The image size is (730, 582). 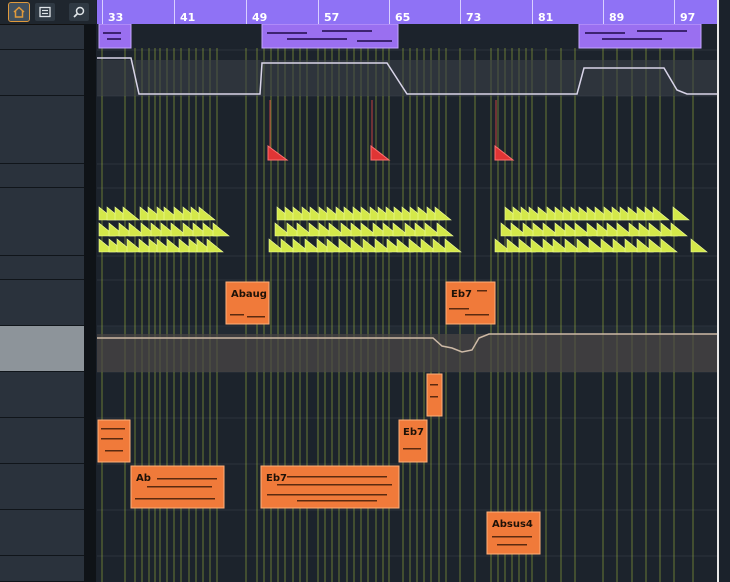 I want to click on track-list-splitter, so click(x=90, y=303).